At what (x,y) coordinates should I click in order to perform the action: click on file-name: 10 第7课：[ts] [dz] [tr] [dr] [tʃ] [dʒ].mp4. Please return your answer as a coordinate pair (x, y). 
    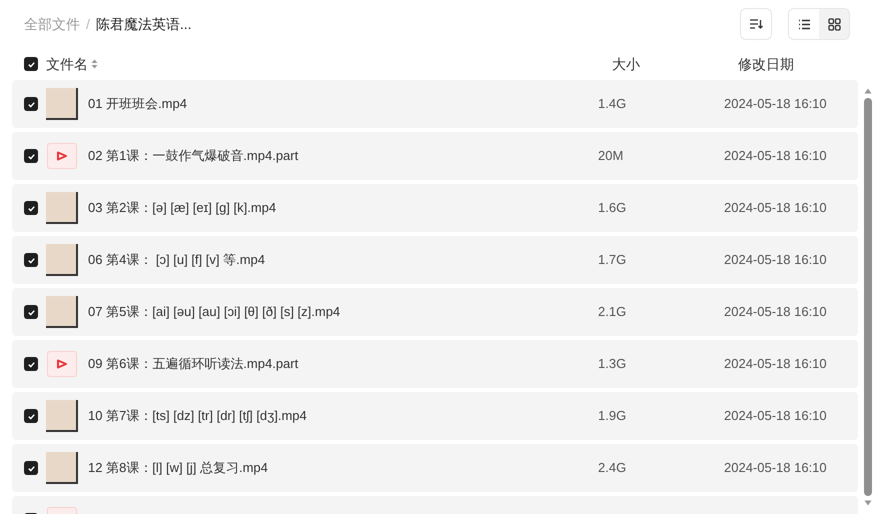
    Looking at the image, I should click on (198, 416).